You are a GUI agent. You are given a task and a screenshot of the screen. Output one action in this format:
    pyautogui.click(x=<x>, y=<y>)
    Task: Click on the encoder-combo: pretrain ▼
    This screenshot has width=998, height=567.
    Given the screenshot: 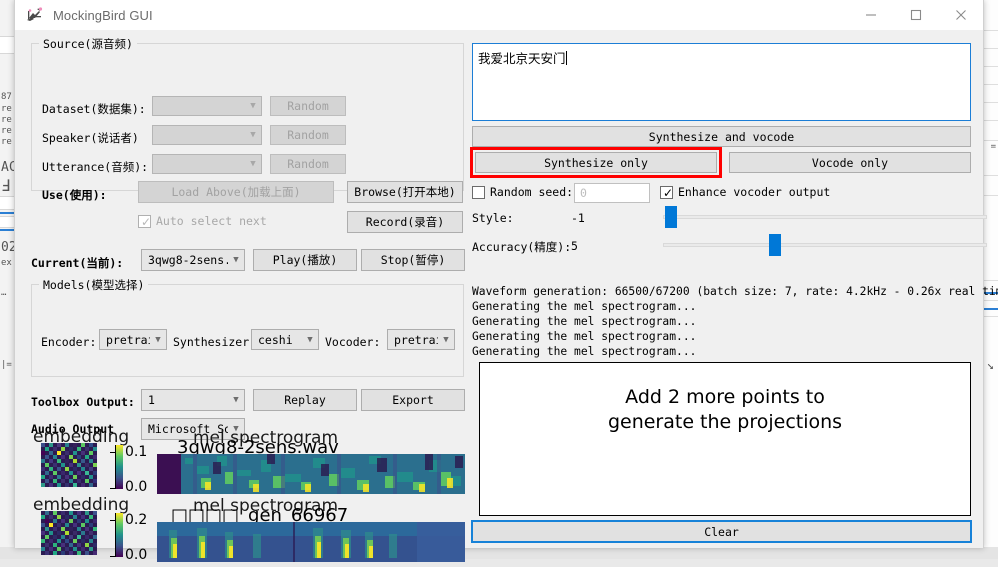 What is the action you would take?
    pyautogui.click(x=133, y=339)
    